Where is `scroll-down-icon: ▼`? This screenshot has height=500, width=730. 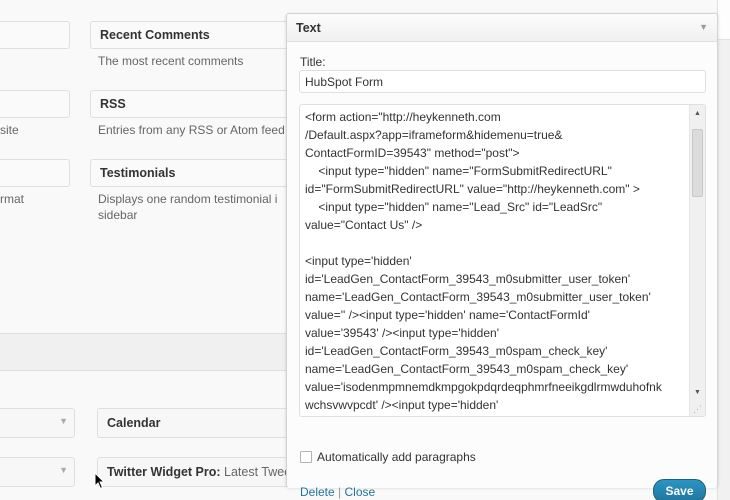 scroll-down-icon: ▼ is located at coordinates (697, 393).